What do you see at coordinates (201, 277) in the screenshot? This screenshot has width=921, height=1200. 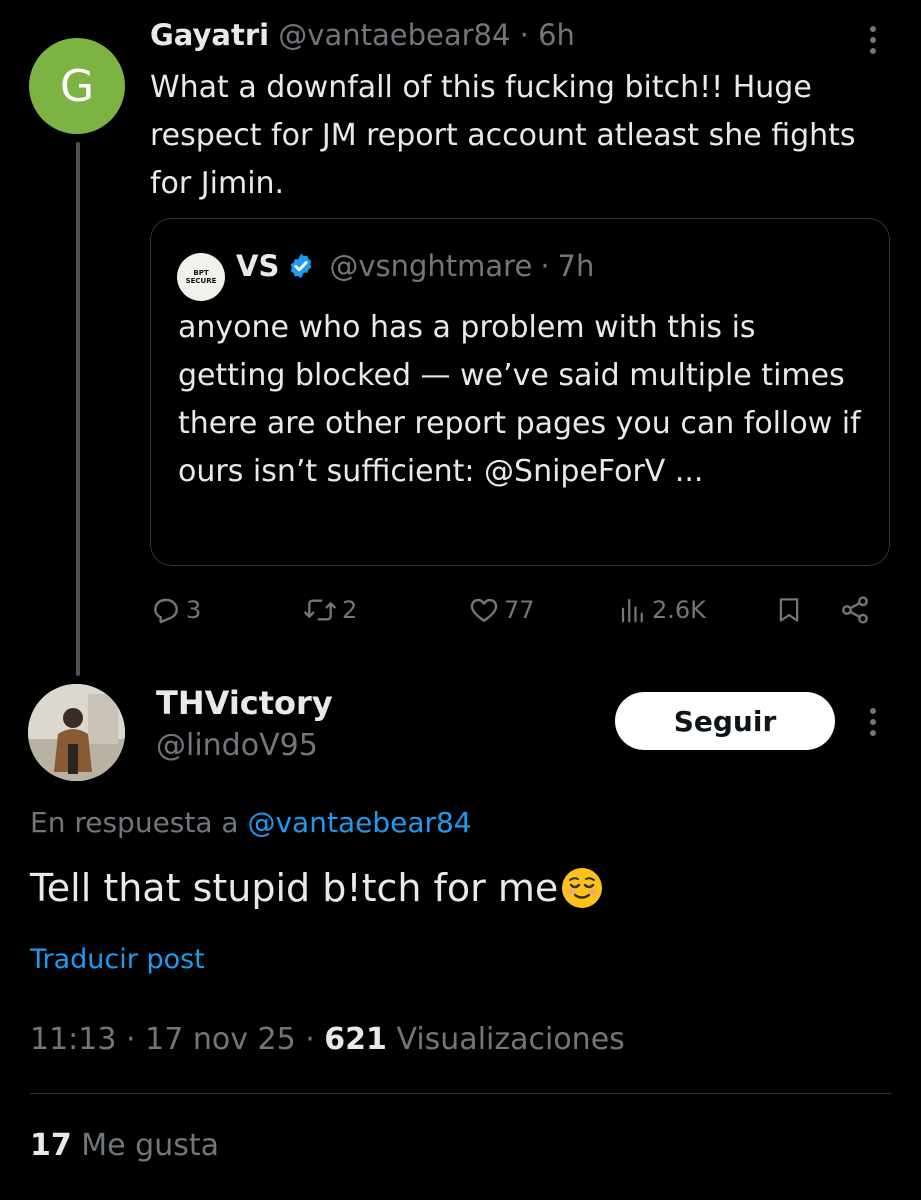 I see `quote-avatar: BPT SECURE` at bounding box center [201, 277].